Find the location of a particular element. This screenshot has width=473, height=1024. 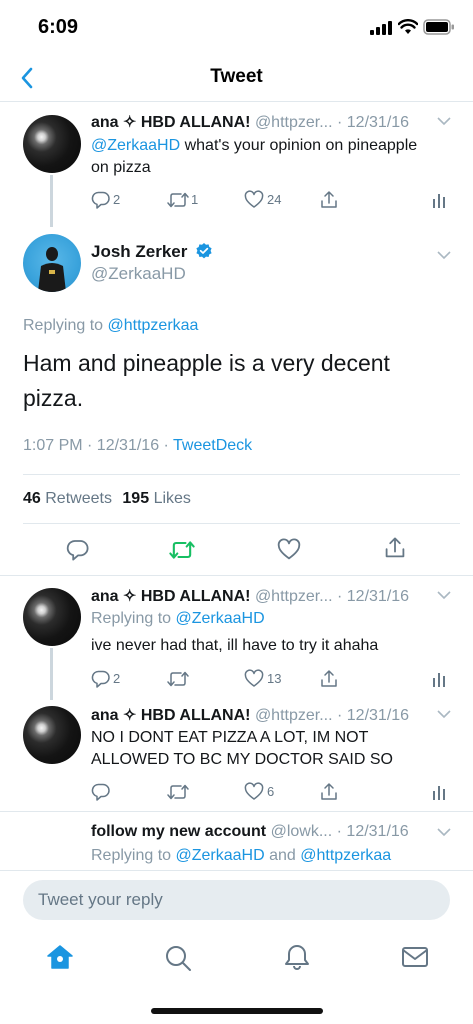

nav-bar: Tweet is located at coordinates (236, 79).